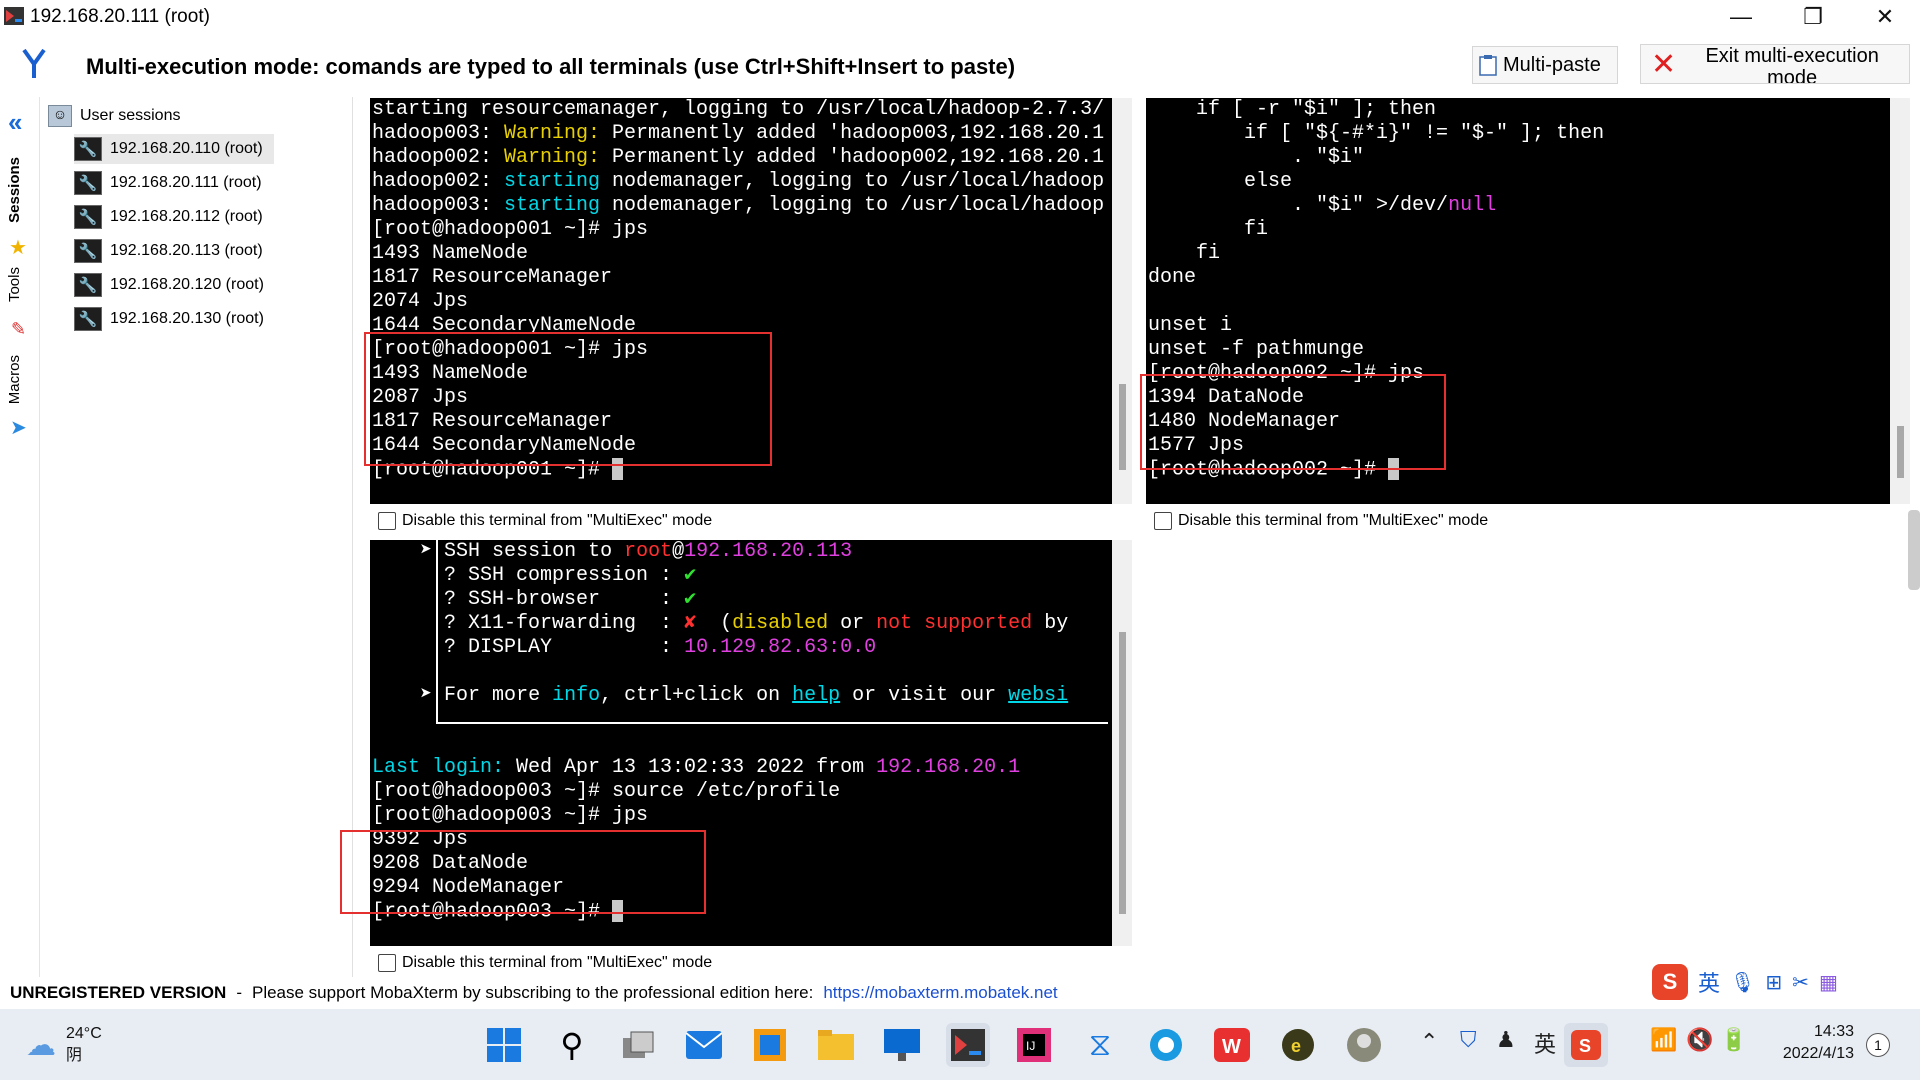  I want to click on chevron-up-icon: ⌃, so click(1429, 1042).